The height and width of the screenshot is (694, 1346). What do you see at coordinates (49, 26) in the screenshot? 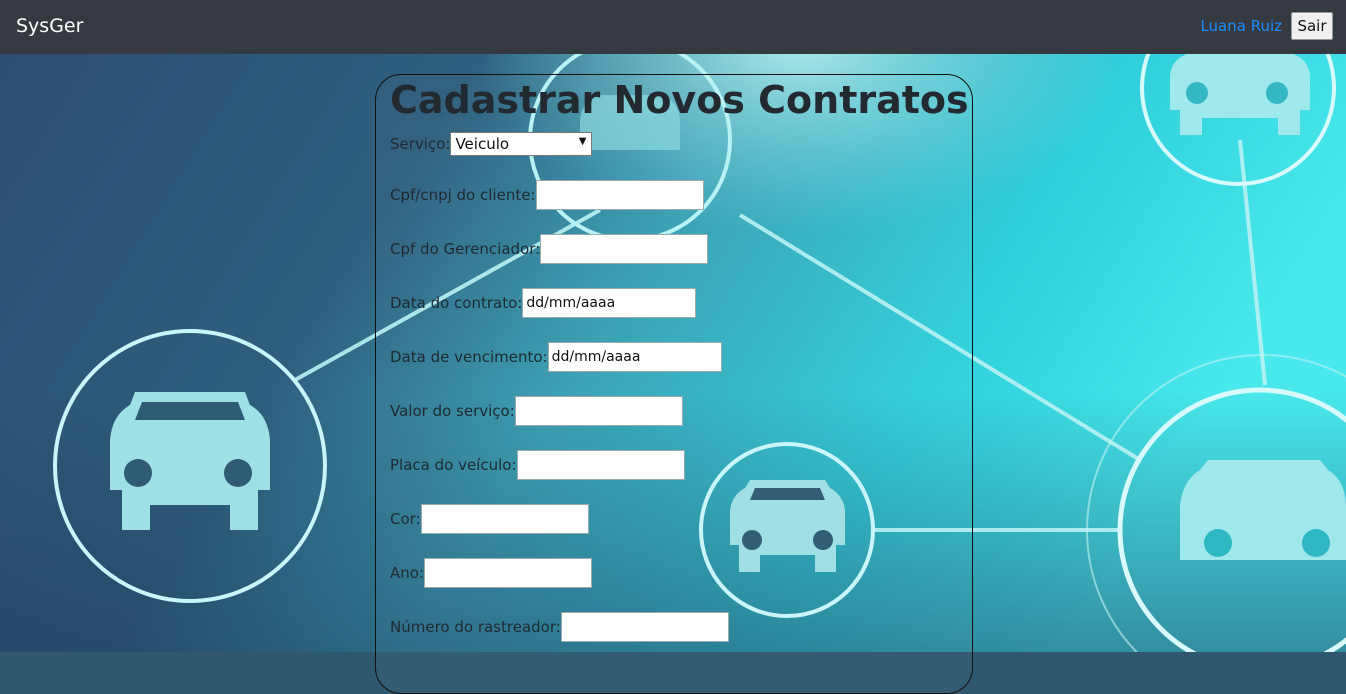
I see `brand-logo: SysGer` at bounding box center [49, 26].